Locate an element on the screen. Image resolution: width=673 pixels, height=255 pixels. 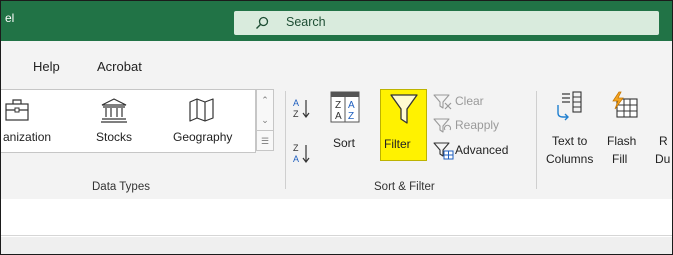
sort-a-to-z-icon: A Z is located at coordinates (301, 108).